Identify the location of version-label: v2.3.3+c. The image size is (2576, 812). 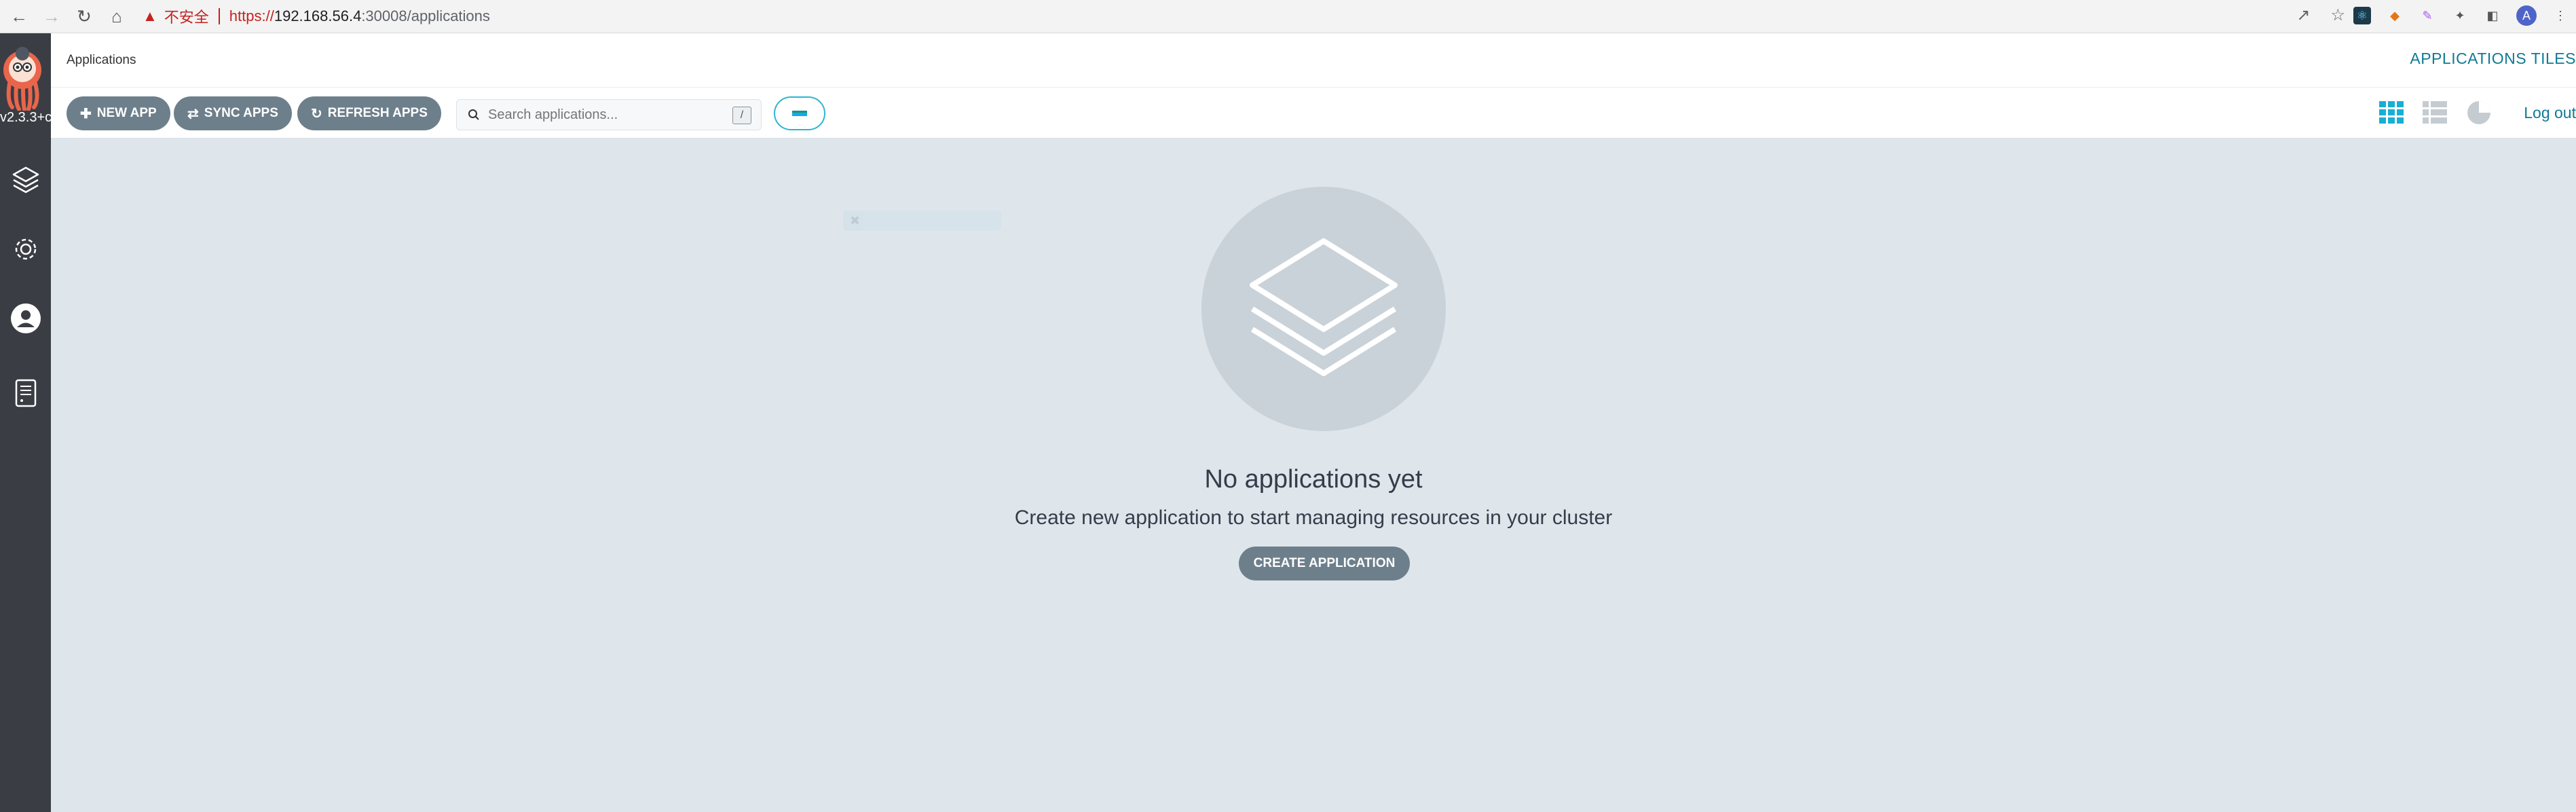
(25, 118).